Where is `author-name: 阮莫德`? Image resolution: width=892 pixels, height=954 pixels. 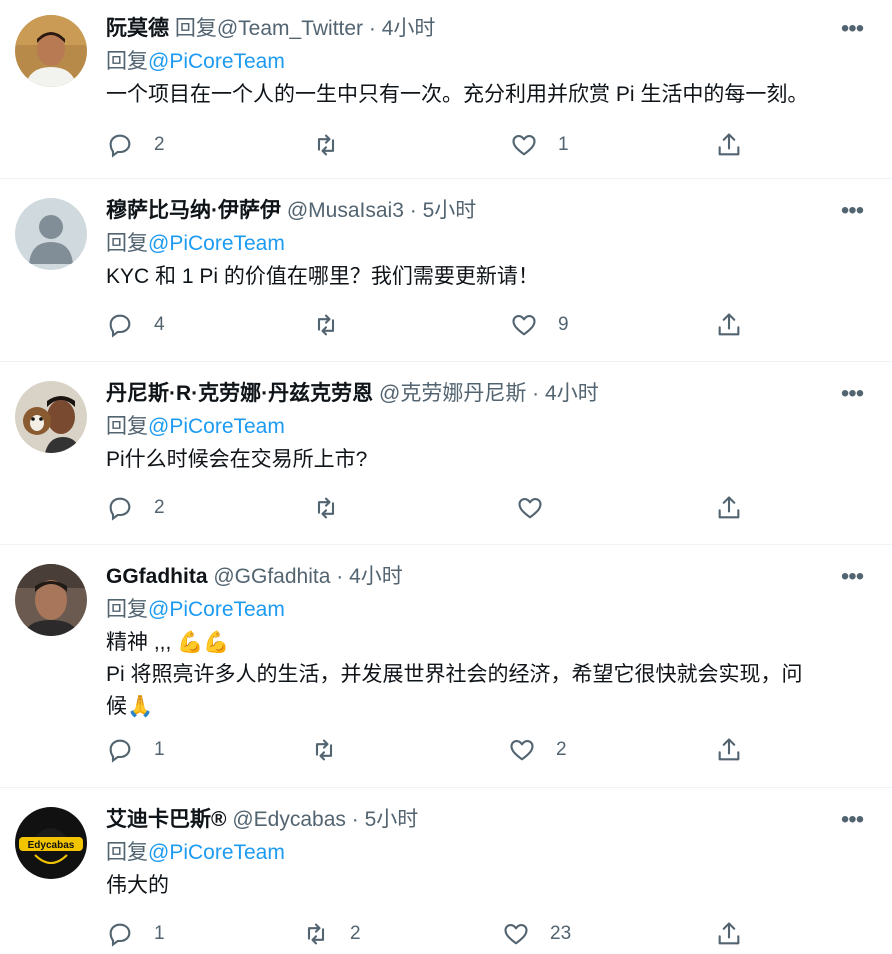
author-name: 阮莫德 is located at coordinates (137, 28).